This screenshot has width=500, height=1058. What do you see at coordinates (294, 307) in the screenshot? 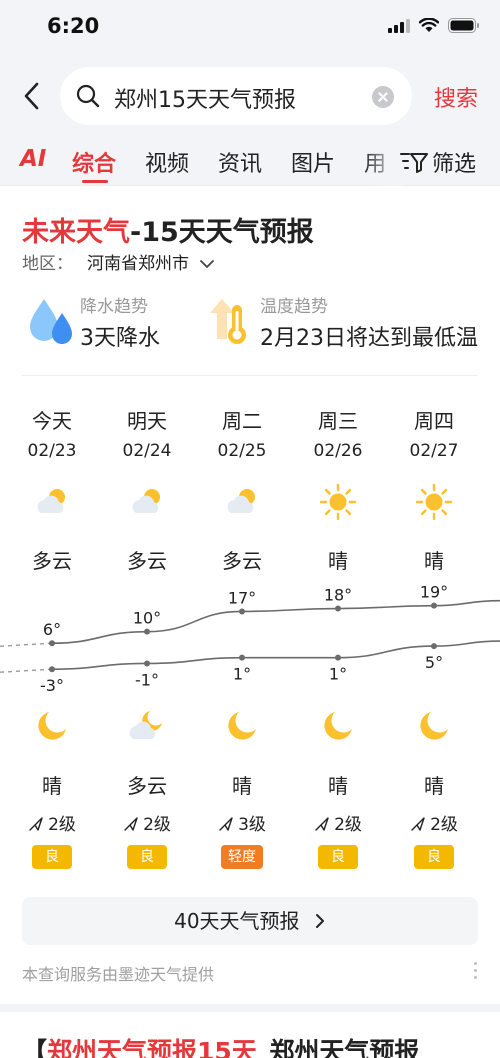
I see `temp-trend-label: 温度趋势` at bounding box center [294, 307].